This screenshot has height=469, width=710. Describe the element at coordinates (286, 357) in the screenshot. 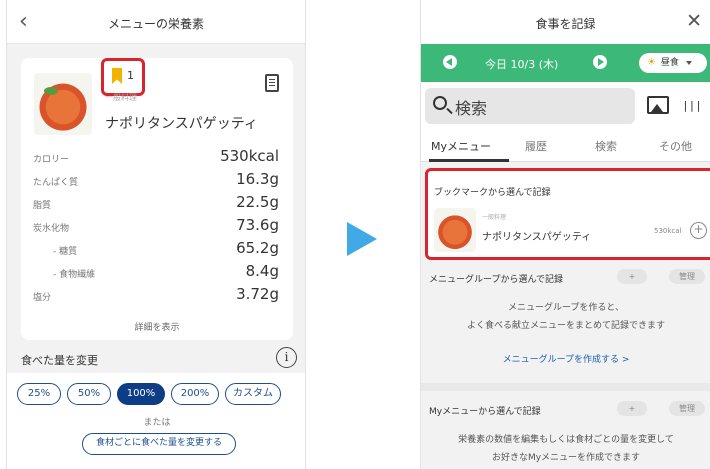

I see `info-icon: i` at that location.